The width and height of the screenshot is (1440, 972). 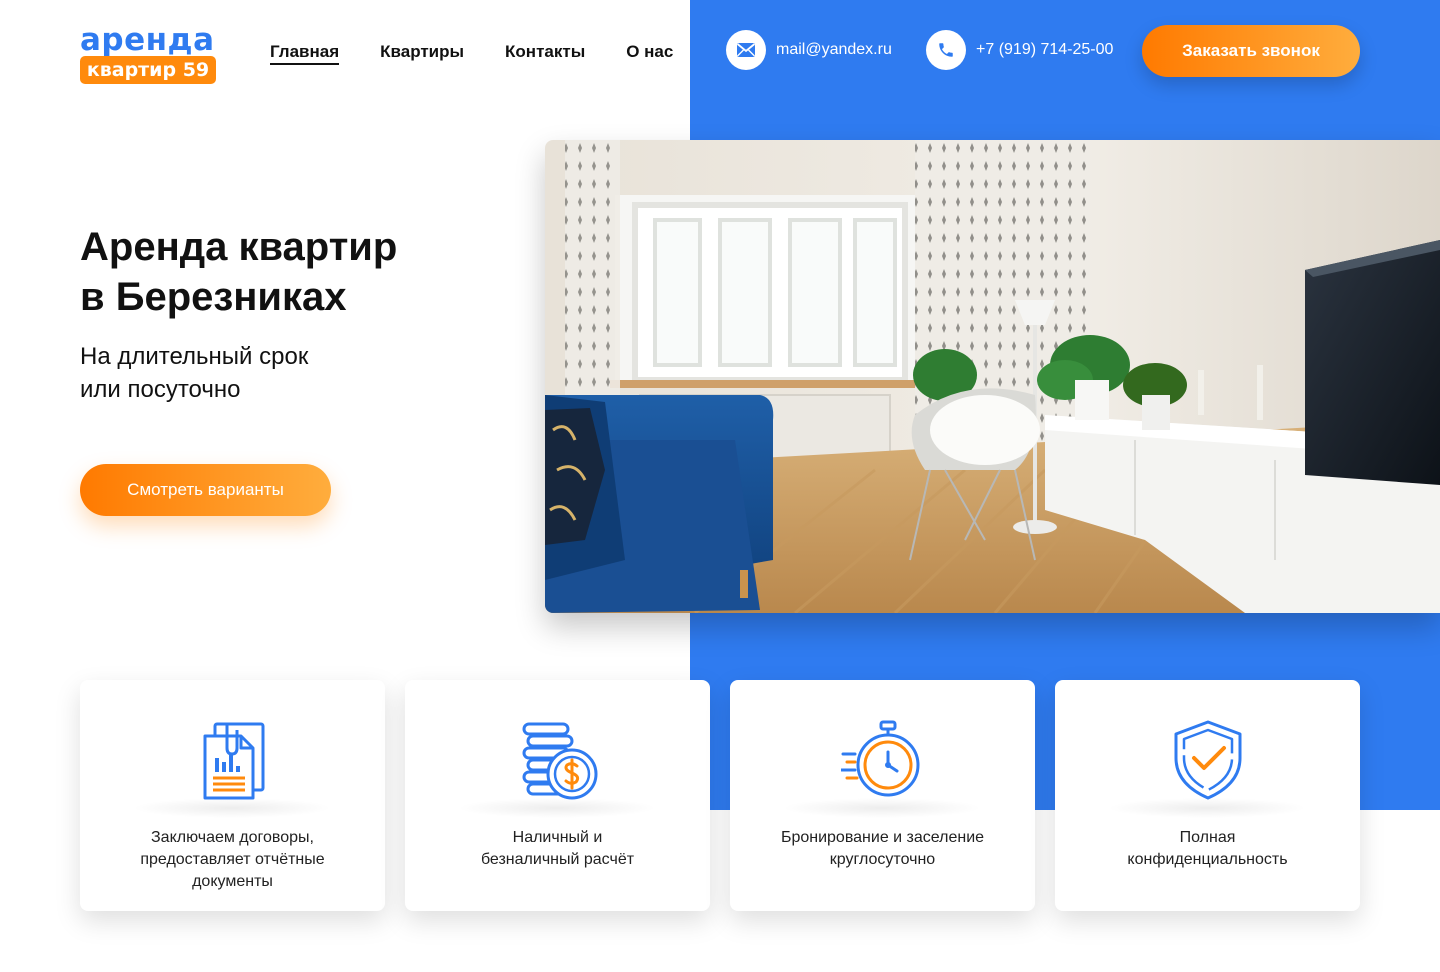 What do you see at coordinates (239, 247) in the screenshot?
I see `hero-title-line1: Аренда квартир` at bounding box center [239, 247].